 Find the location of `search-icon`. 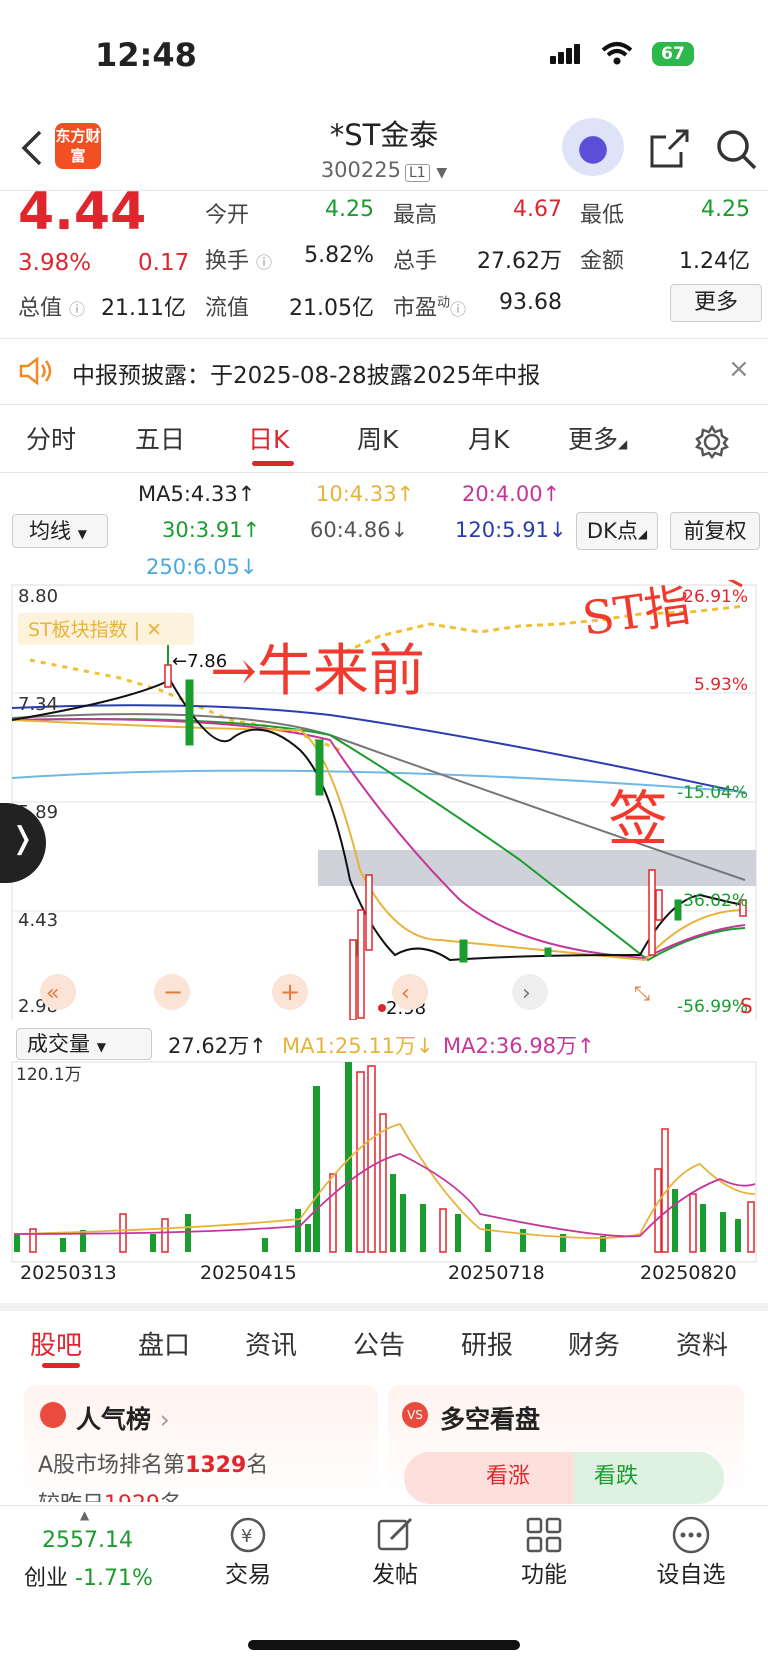

search-icon is located at coordinates (737, 150).